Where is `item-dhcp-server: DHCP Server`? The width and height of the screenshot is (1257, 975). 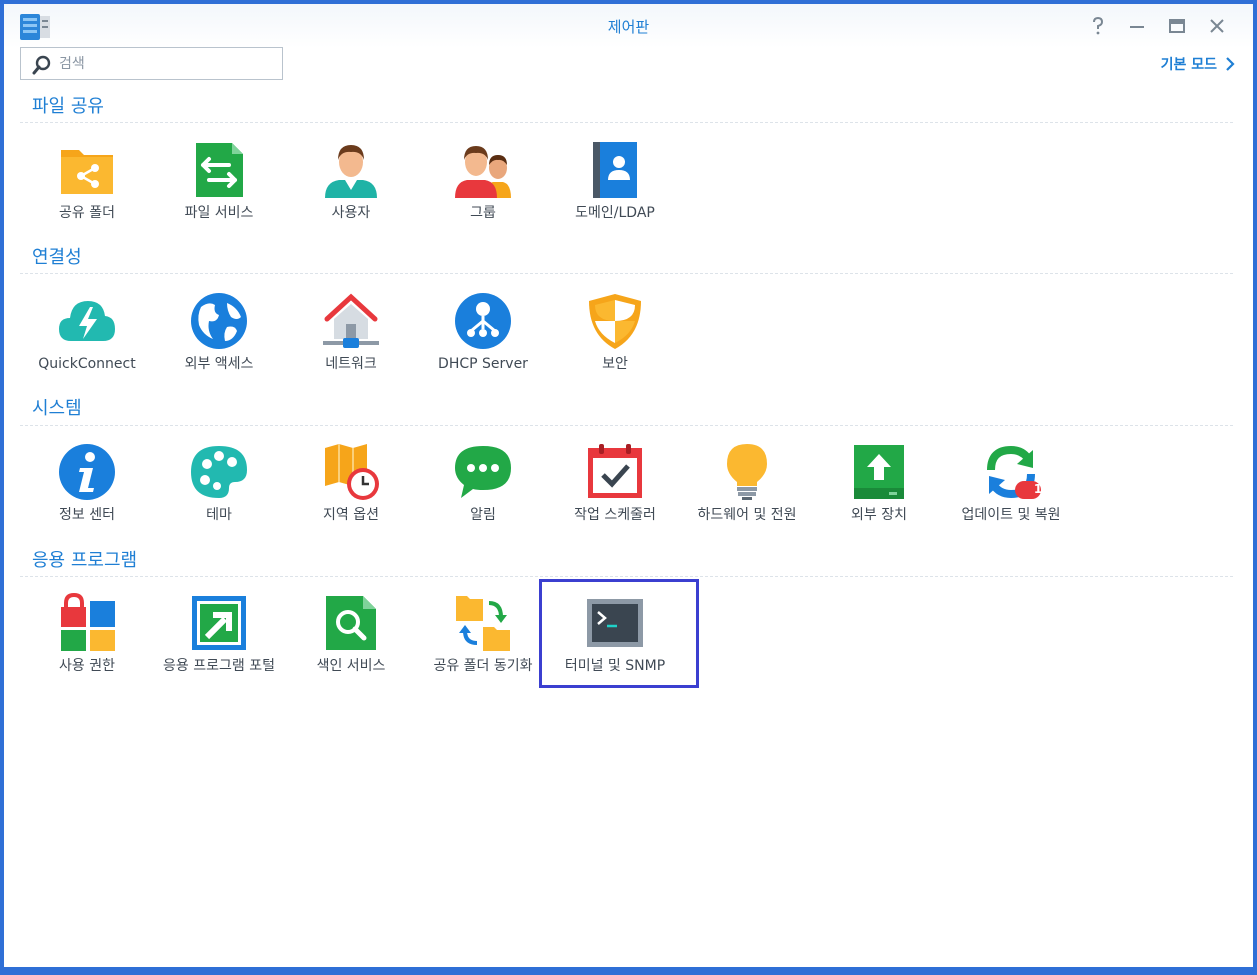 item-dhcp-server: DHCP Server is located at coordinates (483, 332).